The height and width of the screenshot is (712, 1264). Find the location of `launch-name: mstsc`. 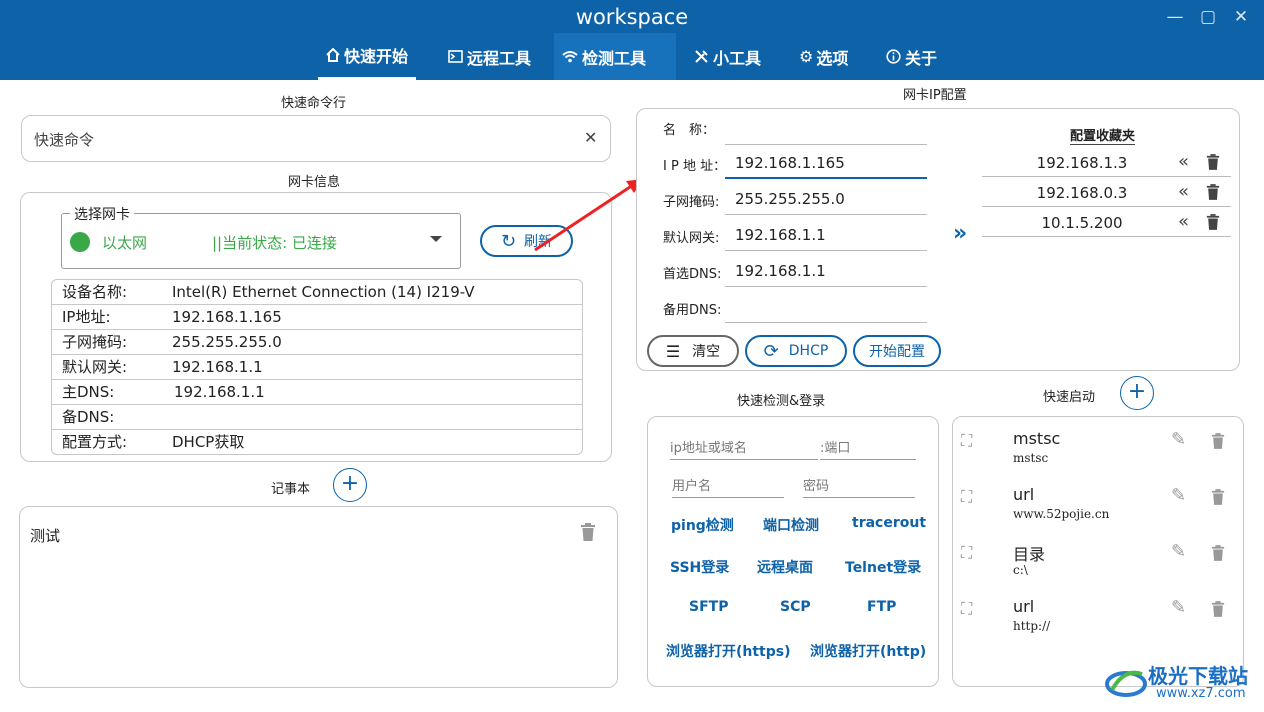

launch-name: mstsc is located at coordinates (1037, 438).